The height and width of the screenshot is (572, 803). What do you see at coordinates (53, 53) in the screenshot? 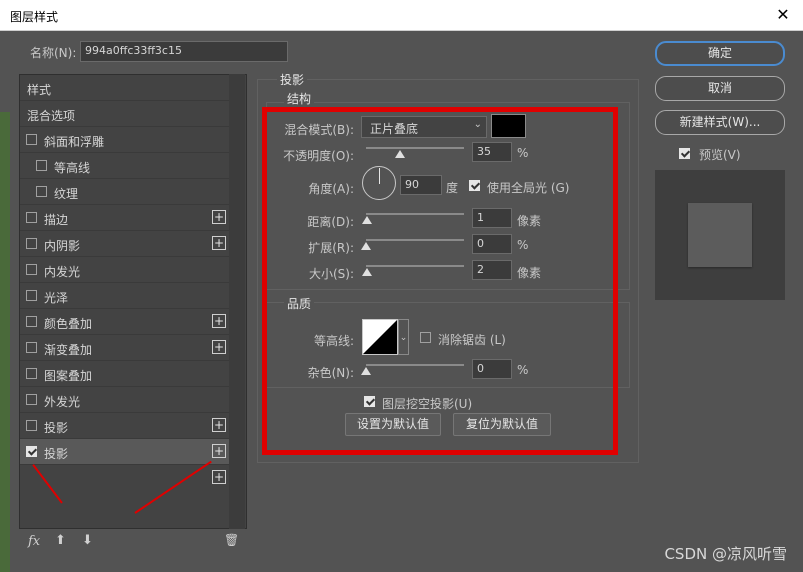
I see `name-label: 名称(N):` at bounding box center [53, 53].